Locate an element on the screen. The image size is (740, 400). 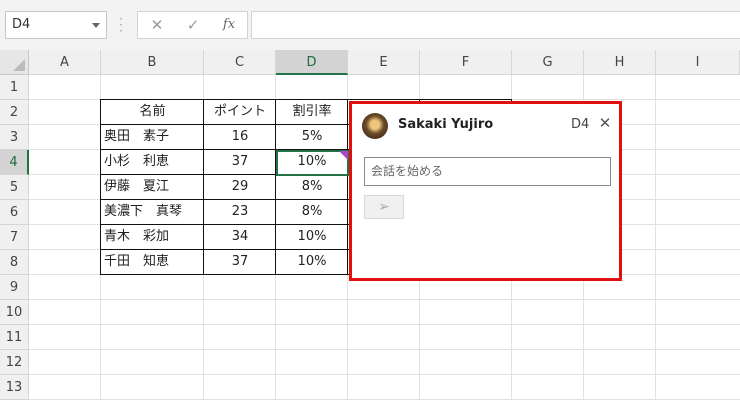
formula-bar: D4 · · · ✕ ✓ fx is located at coordinates (370, 25).